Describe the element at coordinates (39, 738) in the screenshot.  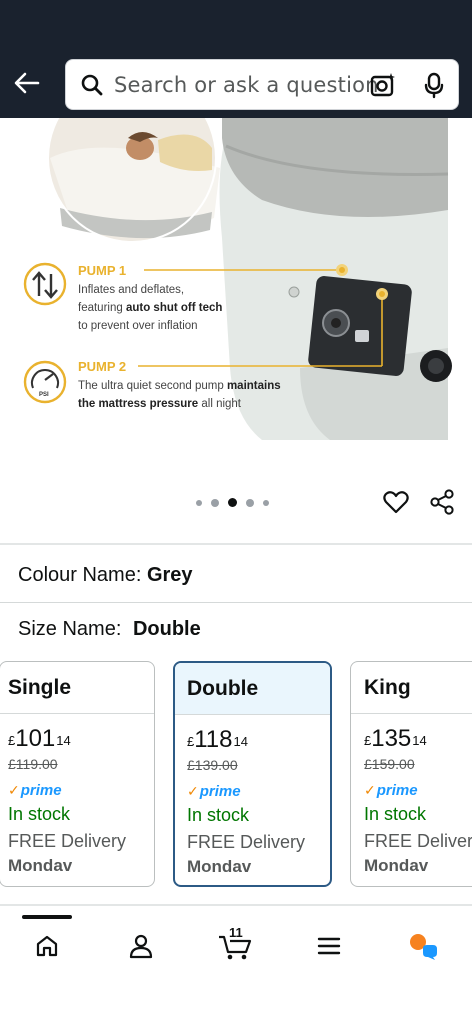
I see `price: £10114` at that location.